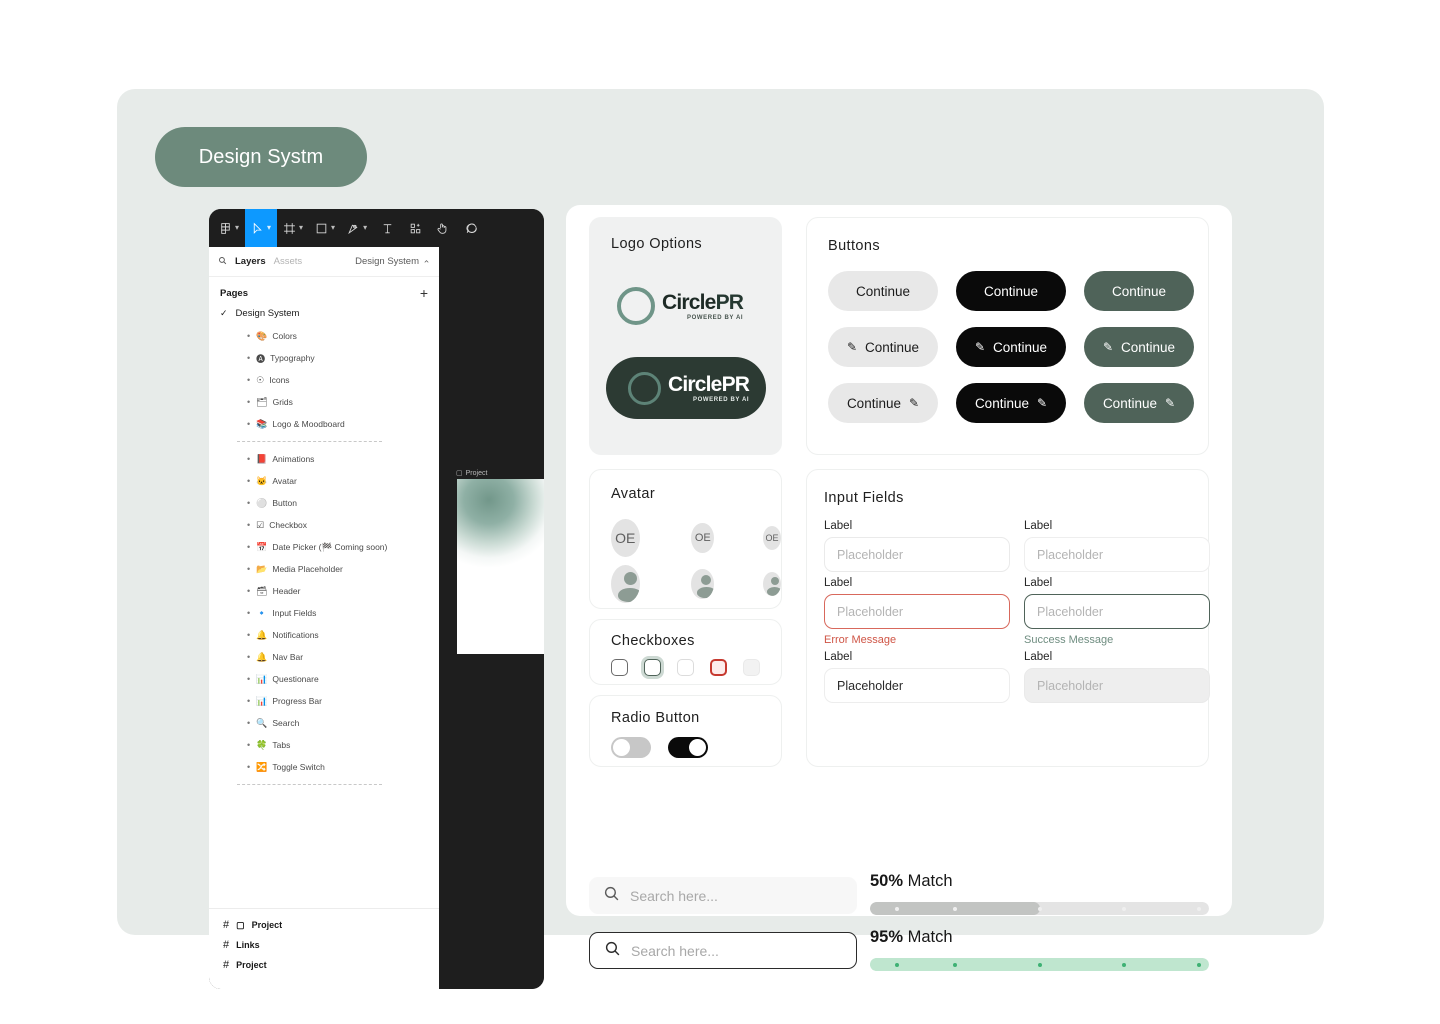 This screenshot has width=1440, height=1024. What do you see at coordinates (261, 228) in the screenshot?
I see `move-tool-icon: ▾` at bounding box center [261, 228].